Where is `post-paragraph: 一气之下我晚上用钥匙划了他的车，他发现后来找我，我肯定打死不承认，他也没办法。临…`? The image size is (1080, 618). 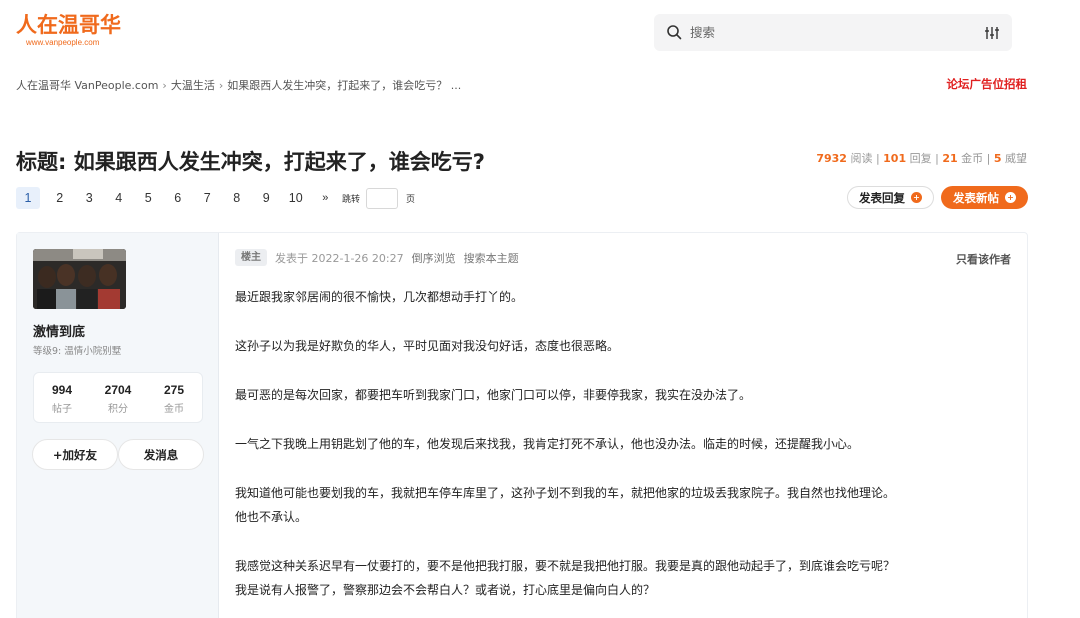 post-paragraph: 一气之下我晚上用钥匙划了他的车，他发现后来找我，我肯定打死不承认，他也没办法。临… is located at coordinates (547, 444).